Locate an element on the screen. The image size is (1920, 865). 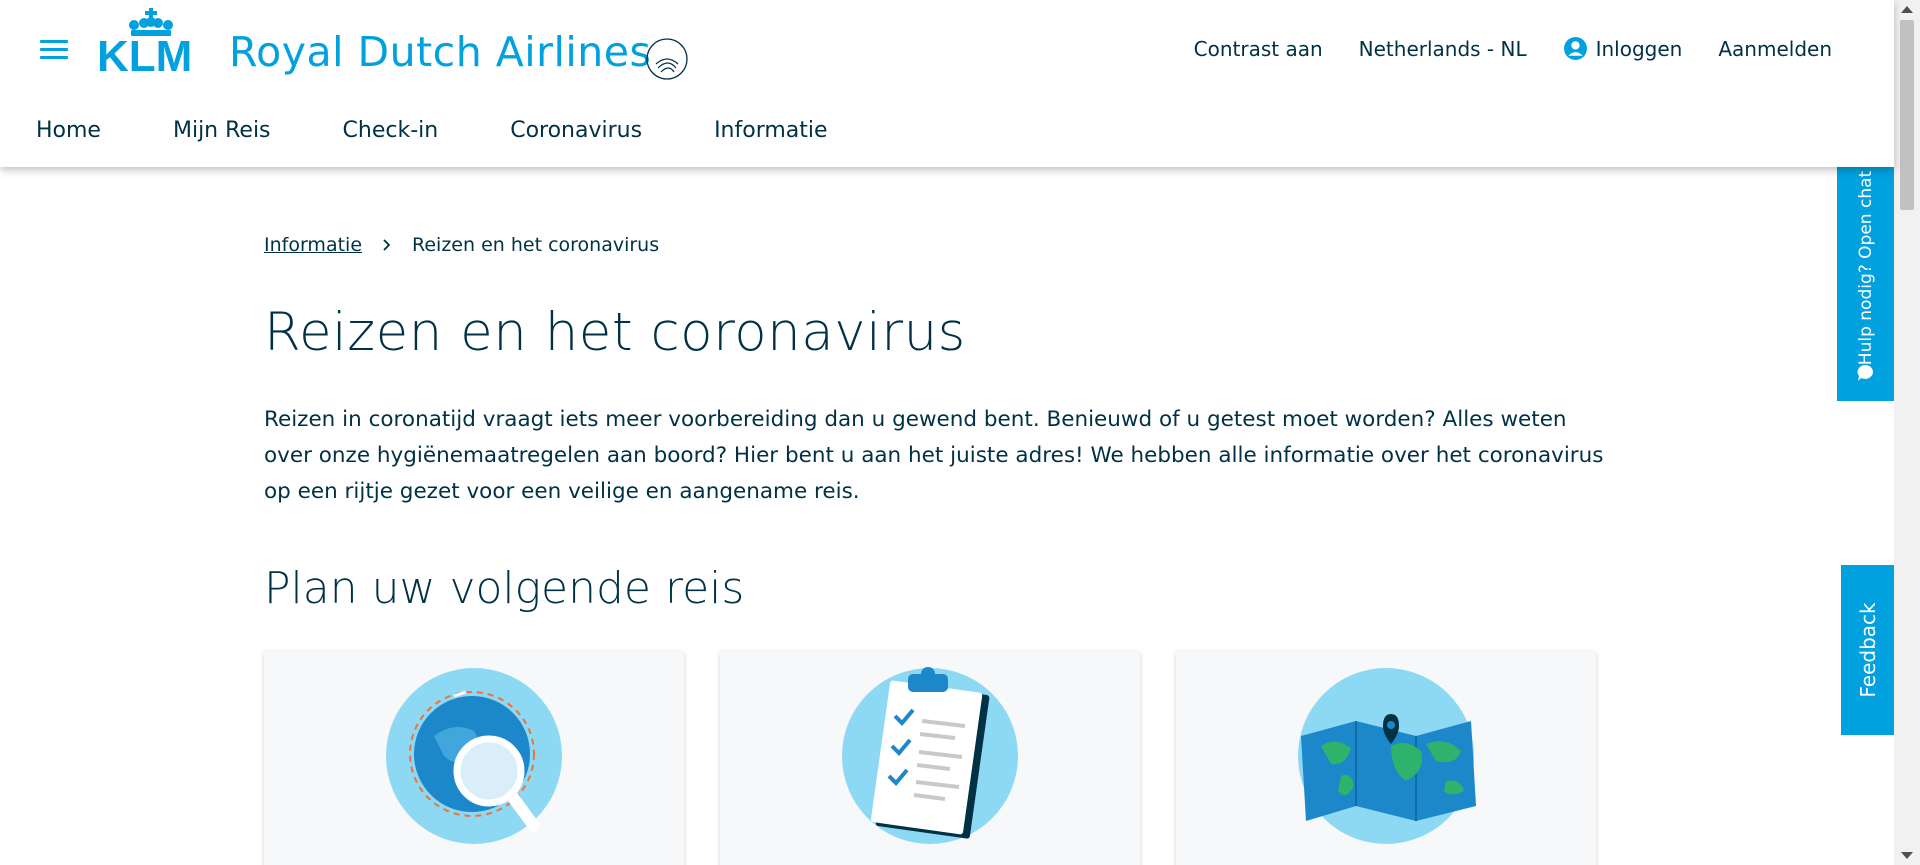
login-link: Inloggen is located at coordinates (1623, 48).